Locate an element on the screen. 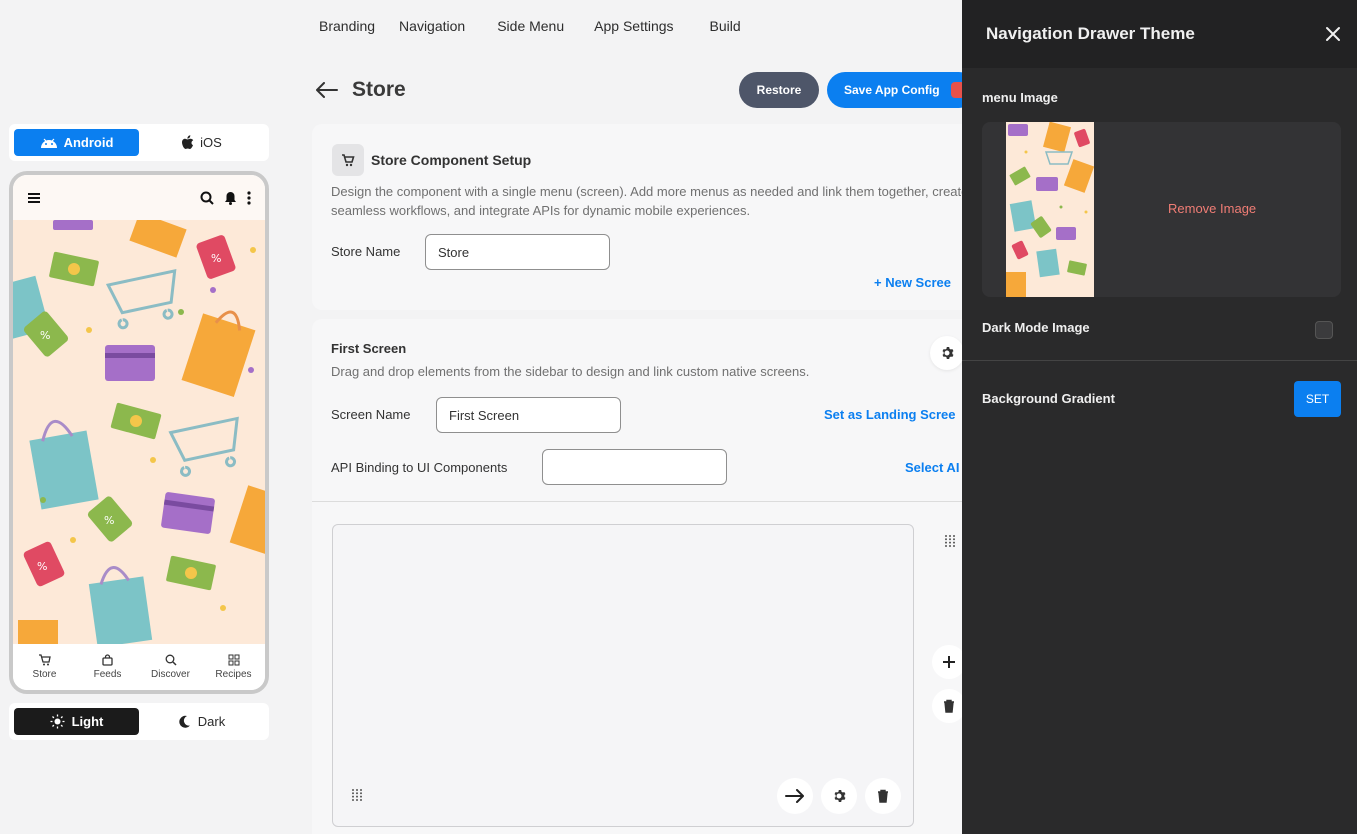 This screenshot has width=1357, height=834. save-app-config-button: Save App Config is located at coordinates (902, 90).